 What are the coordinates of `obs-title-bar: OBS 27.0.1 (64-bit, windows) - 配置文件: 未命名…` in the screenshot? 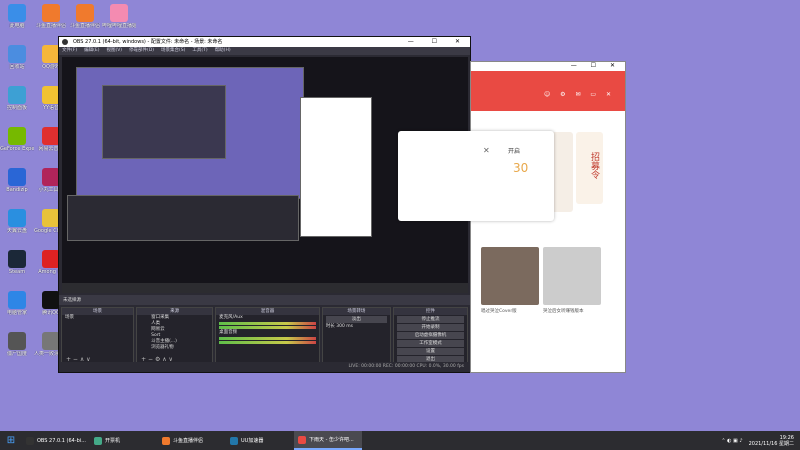 It's located at (264, 42).